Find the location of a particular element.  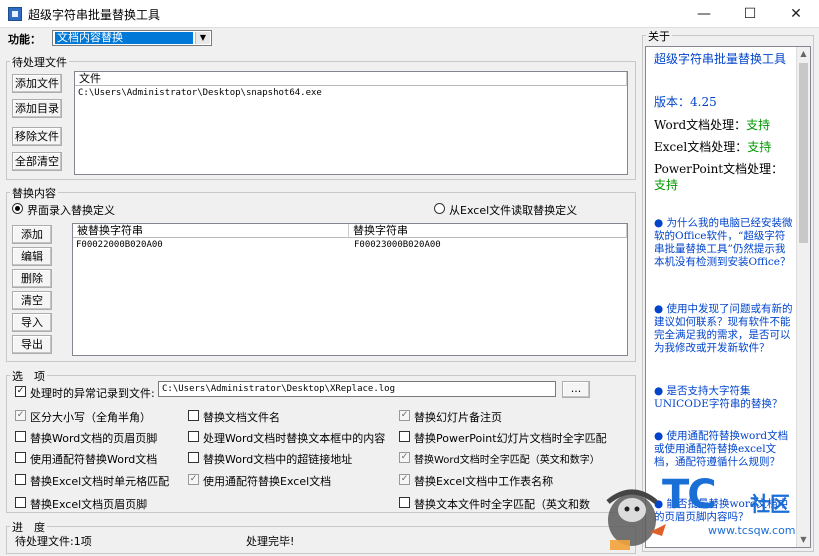

word-header-footer-checkbox is located at coordinates (20, 436).